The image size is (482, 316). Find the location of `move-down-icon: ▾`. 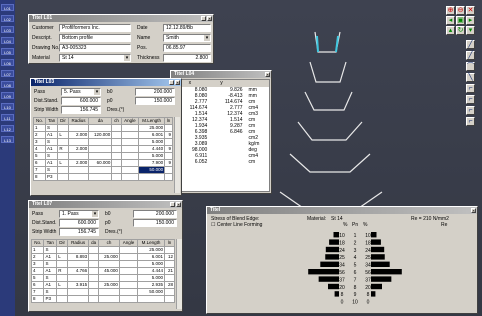

move-down-icon: ▾ is located at coordinates (470, 30).